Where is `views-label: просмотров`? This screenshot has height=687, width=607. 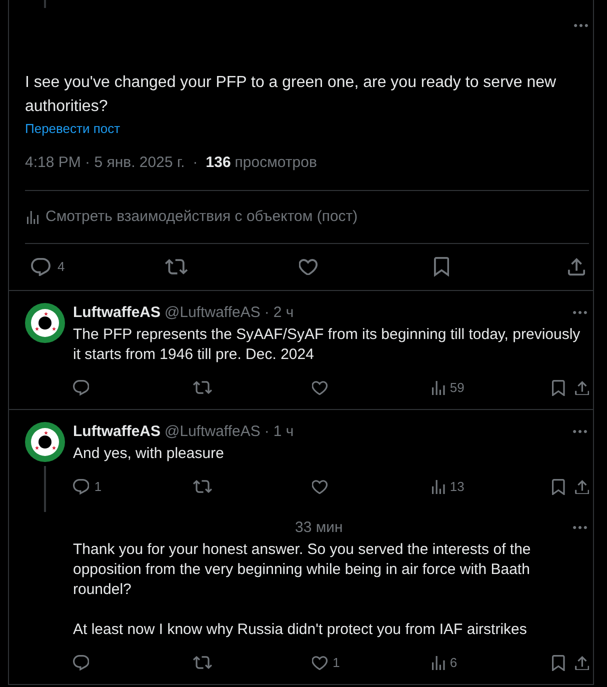
views-label: просмотров is located at coordinates (275, 163).